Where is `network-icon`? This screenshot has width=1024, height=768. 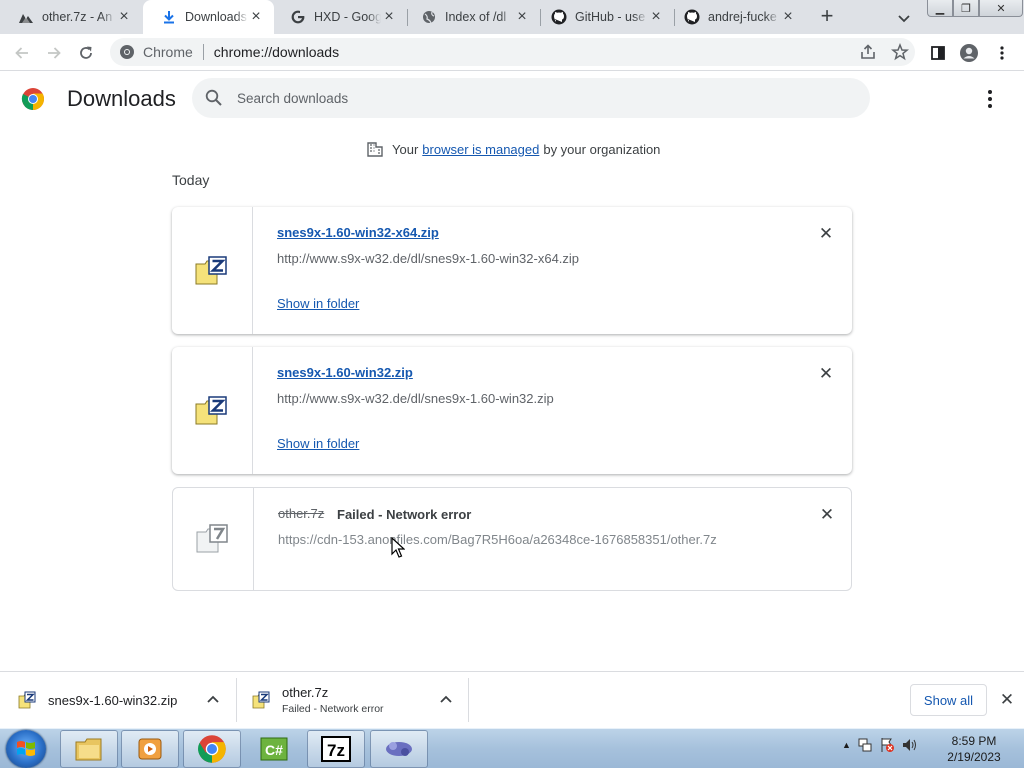 network-icon is located at coordinates (865, 745).